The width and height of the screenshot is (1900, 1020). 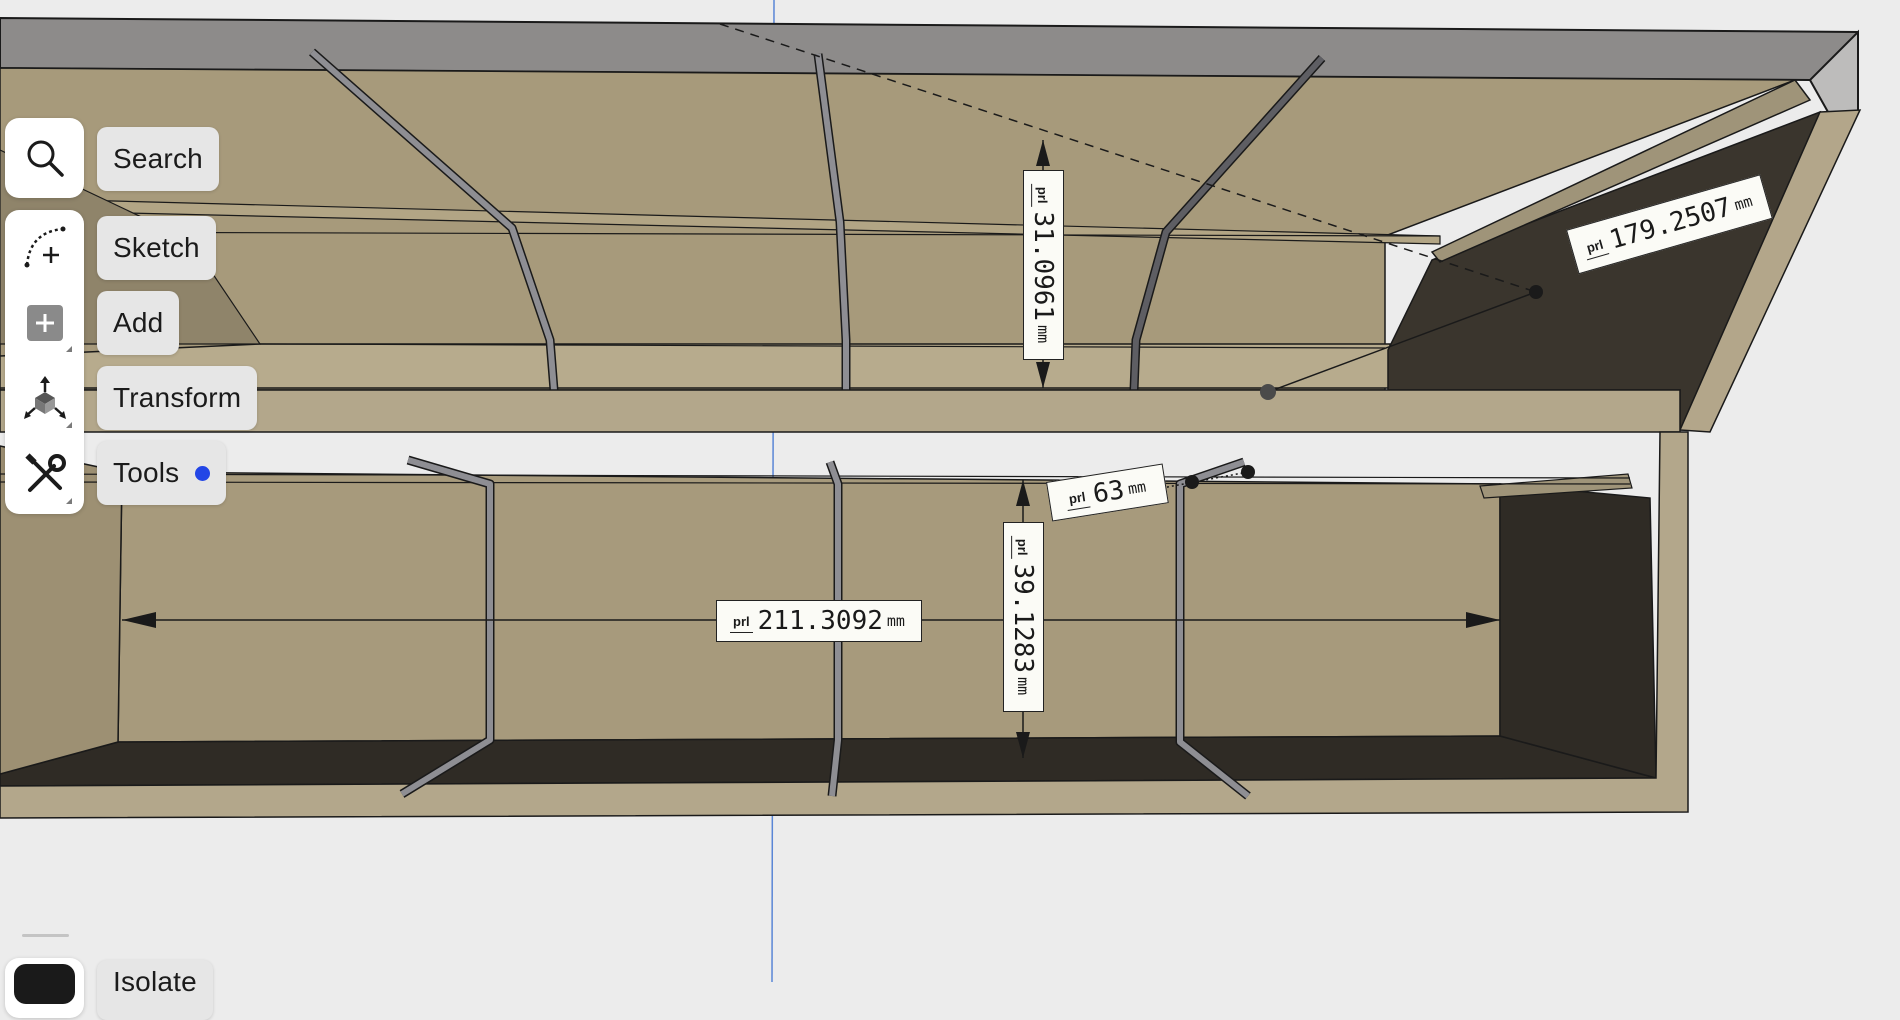 What do you see at coordinates (156, 248) in the screenshot?
I see `sketch-button: Sketch` at bounding box center [156, 248].